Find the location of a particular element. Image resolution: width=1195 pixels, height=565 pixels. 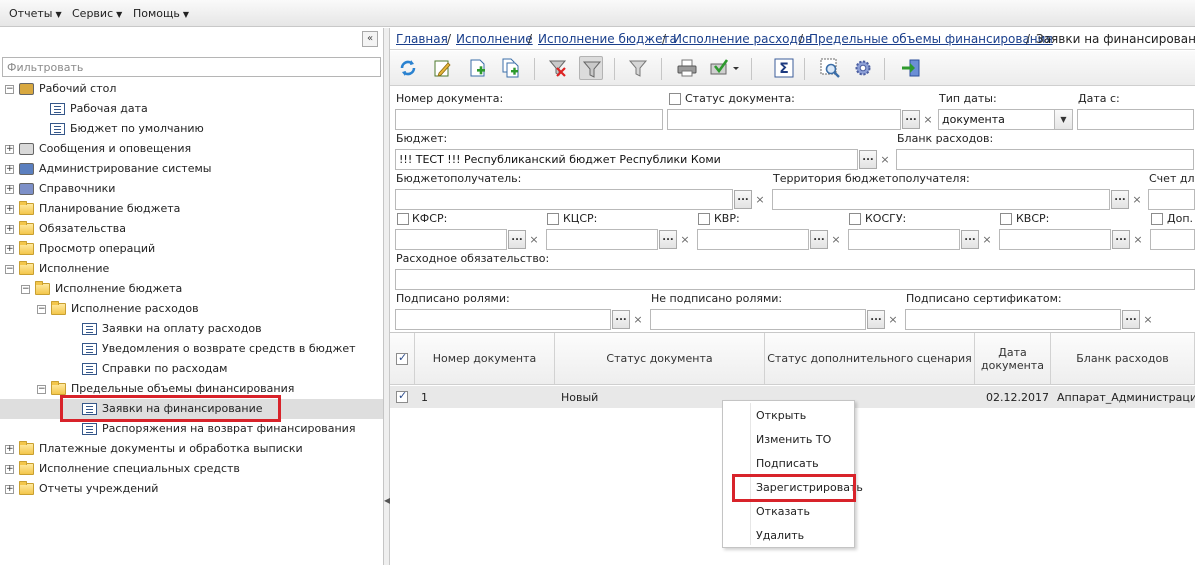

kfsr-input is located at coordinates (451, 239).